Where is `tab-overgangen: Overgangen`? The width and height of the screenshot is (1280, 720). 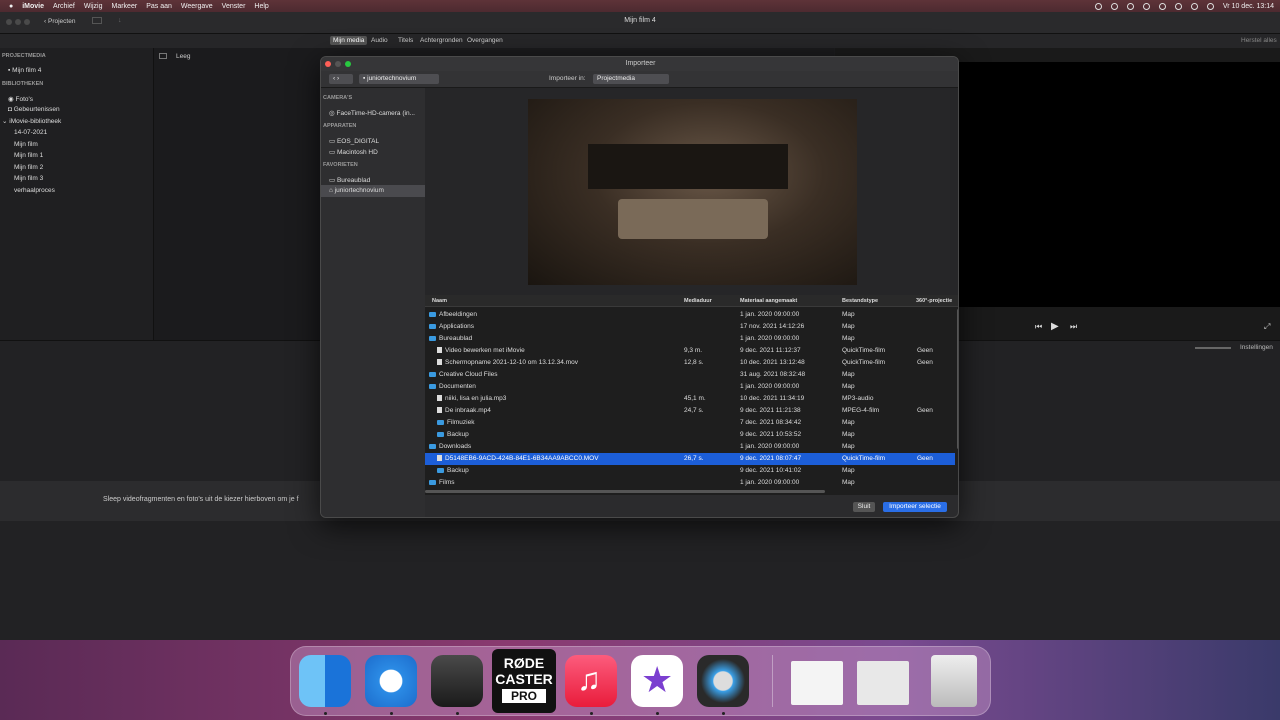
tab-overgangen: Overgangen is located at coordinates (485, 40).